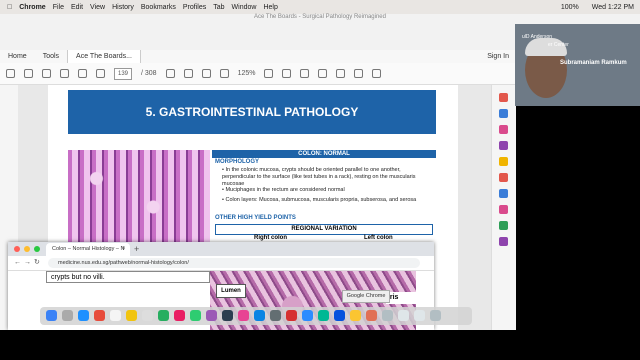 The image size is (640, 360). I want to click on protect-tool-icon, so click(503, 209).